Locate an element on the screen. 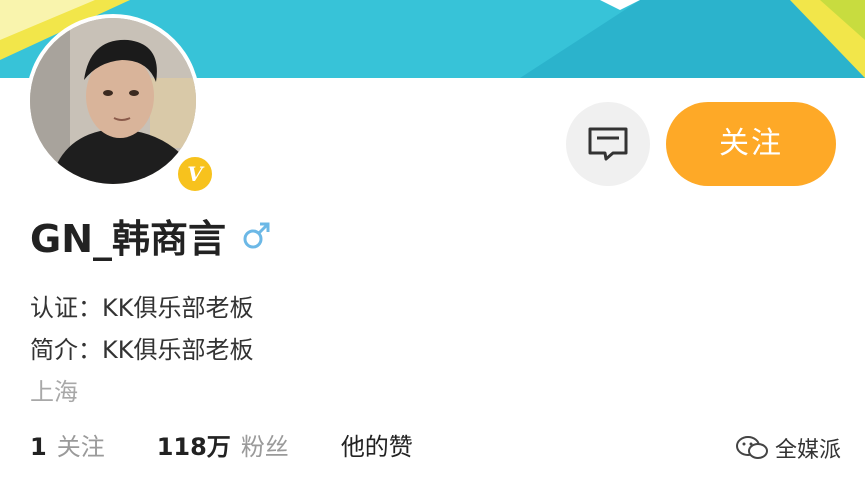  watermark: 全媒派 is located at coordinates (788, 448).